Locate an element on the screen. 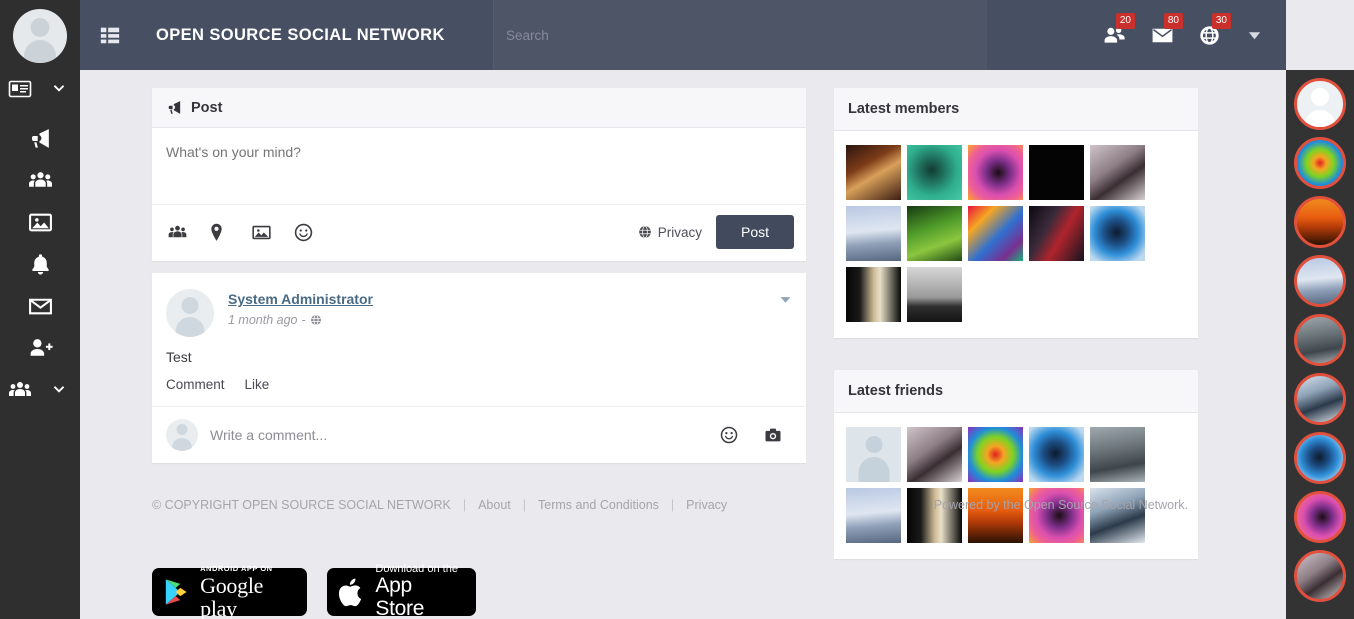  composer-title: Post is located at coordinates (207, 107).